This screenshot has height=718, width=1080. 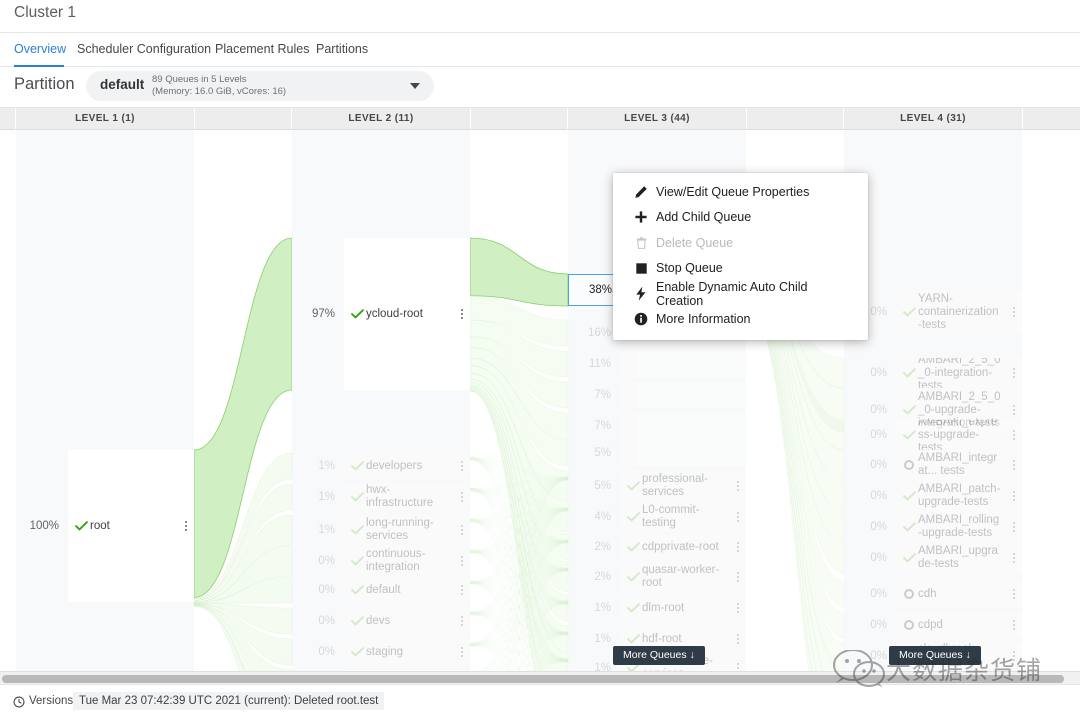 What do you see at coordinates (732, 293) in the screenshot?
I see `menu-item-label: Enable Dynamic Auto Child Creation` at bounding box center [732, 293].